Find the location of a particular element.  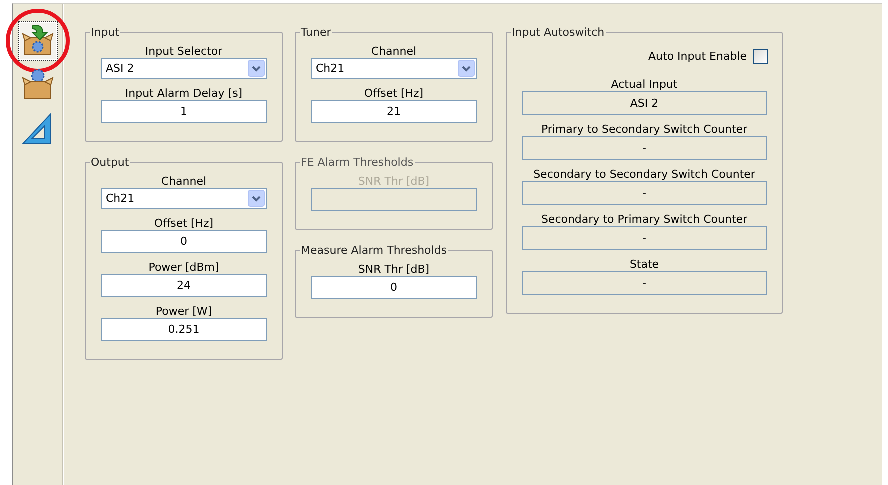

input-field: 21 is located at coordinates (394, 111).